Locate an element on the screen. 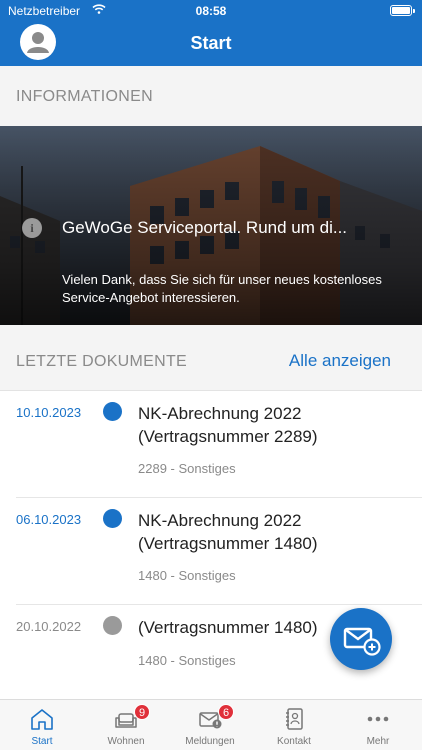 The width and height of the screenshot is (422, 750). document-date: 20.10.2022 is located at coordinates (49, 626).